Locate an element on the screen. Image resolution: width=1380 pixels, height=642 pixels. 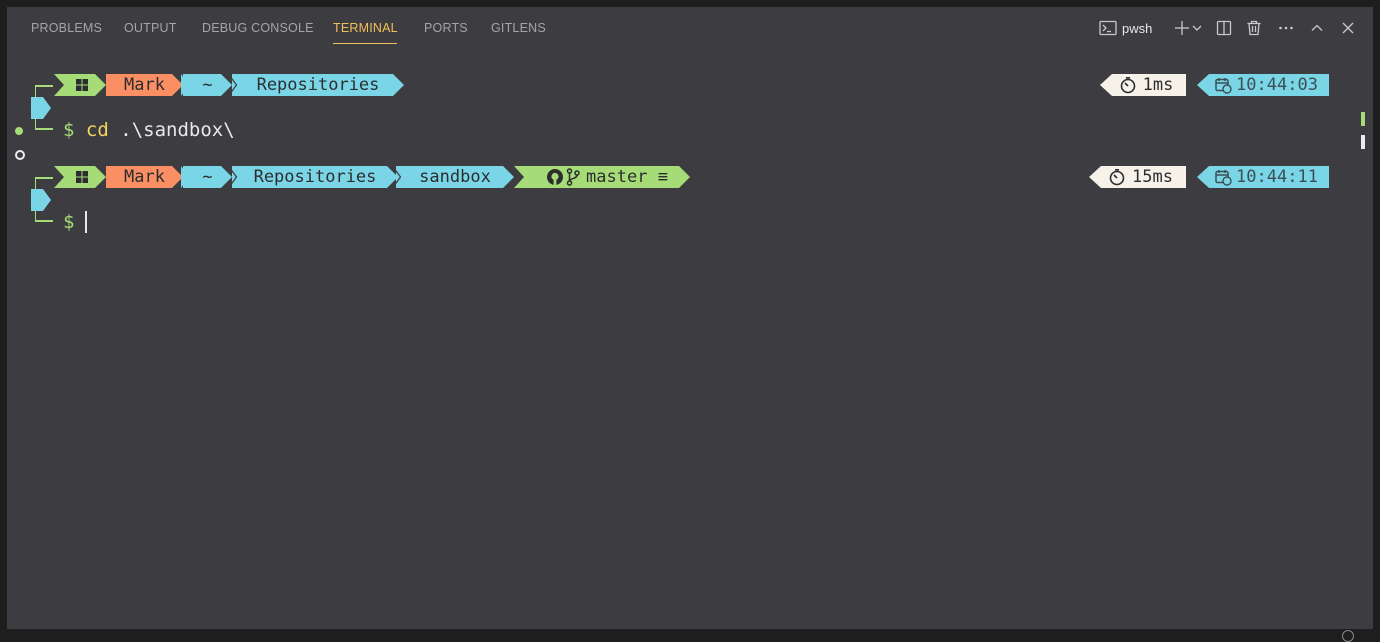
time-segment: 10:44:11 is located at coordinates (1263, 177).